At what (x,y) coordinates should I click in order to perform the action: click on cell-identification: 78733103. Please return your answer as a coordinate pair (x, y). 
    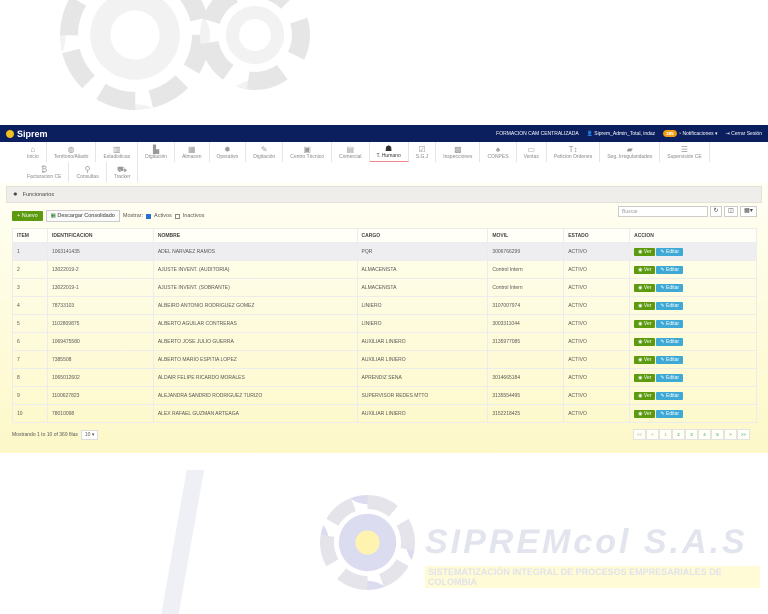
    Looking at the image, I should click on (100, 305).